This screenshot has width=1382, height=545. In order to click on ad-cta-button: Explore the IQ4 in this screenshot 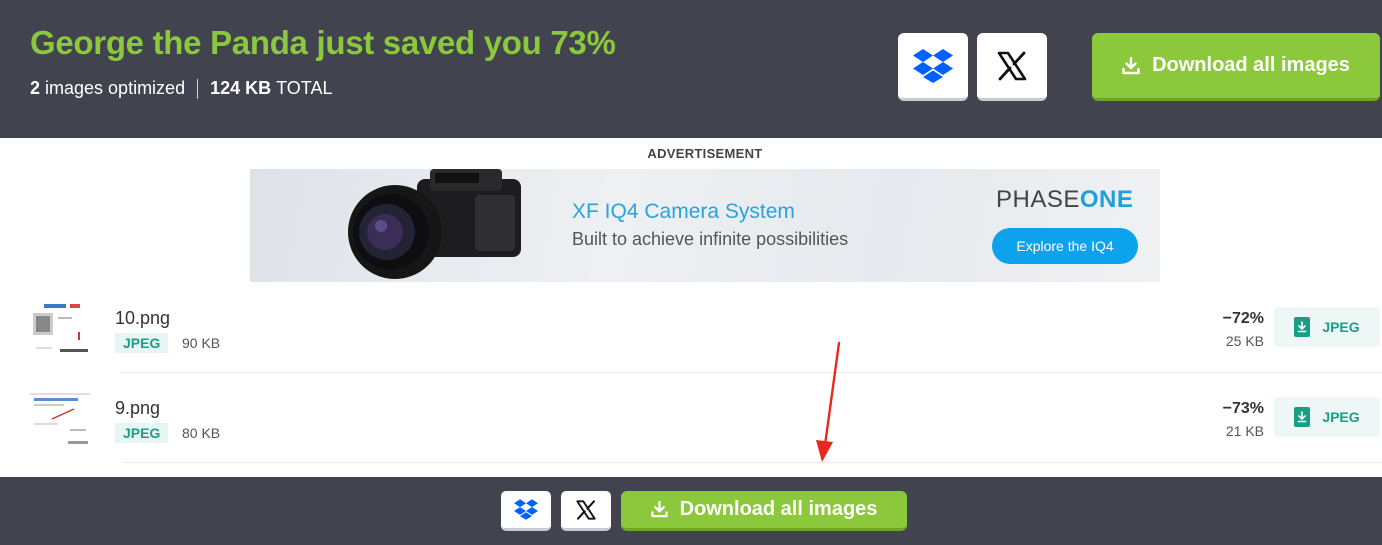, I will do `click(1065, 246)`.